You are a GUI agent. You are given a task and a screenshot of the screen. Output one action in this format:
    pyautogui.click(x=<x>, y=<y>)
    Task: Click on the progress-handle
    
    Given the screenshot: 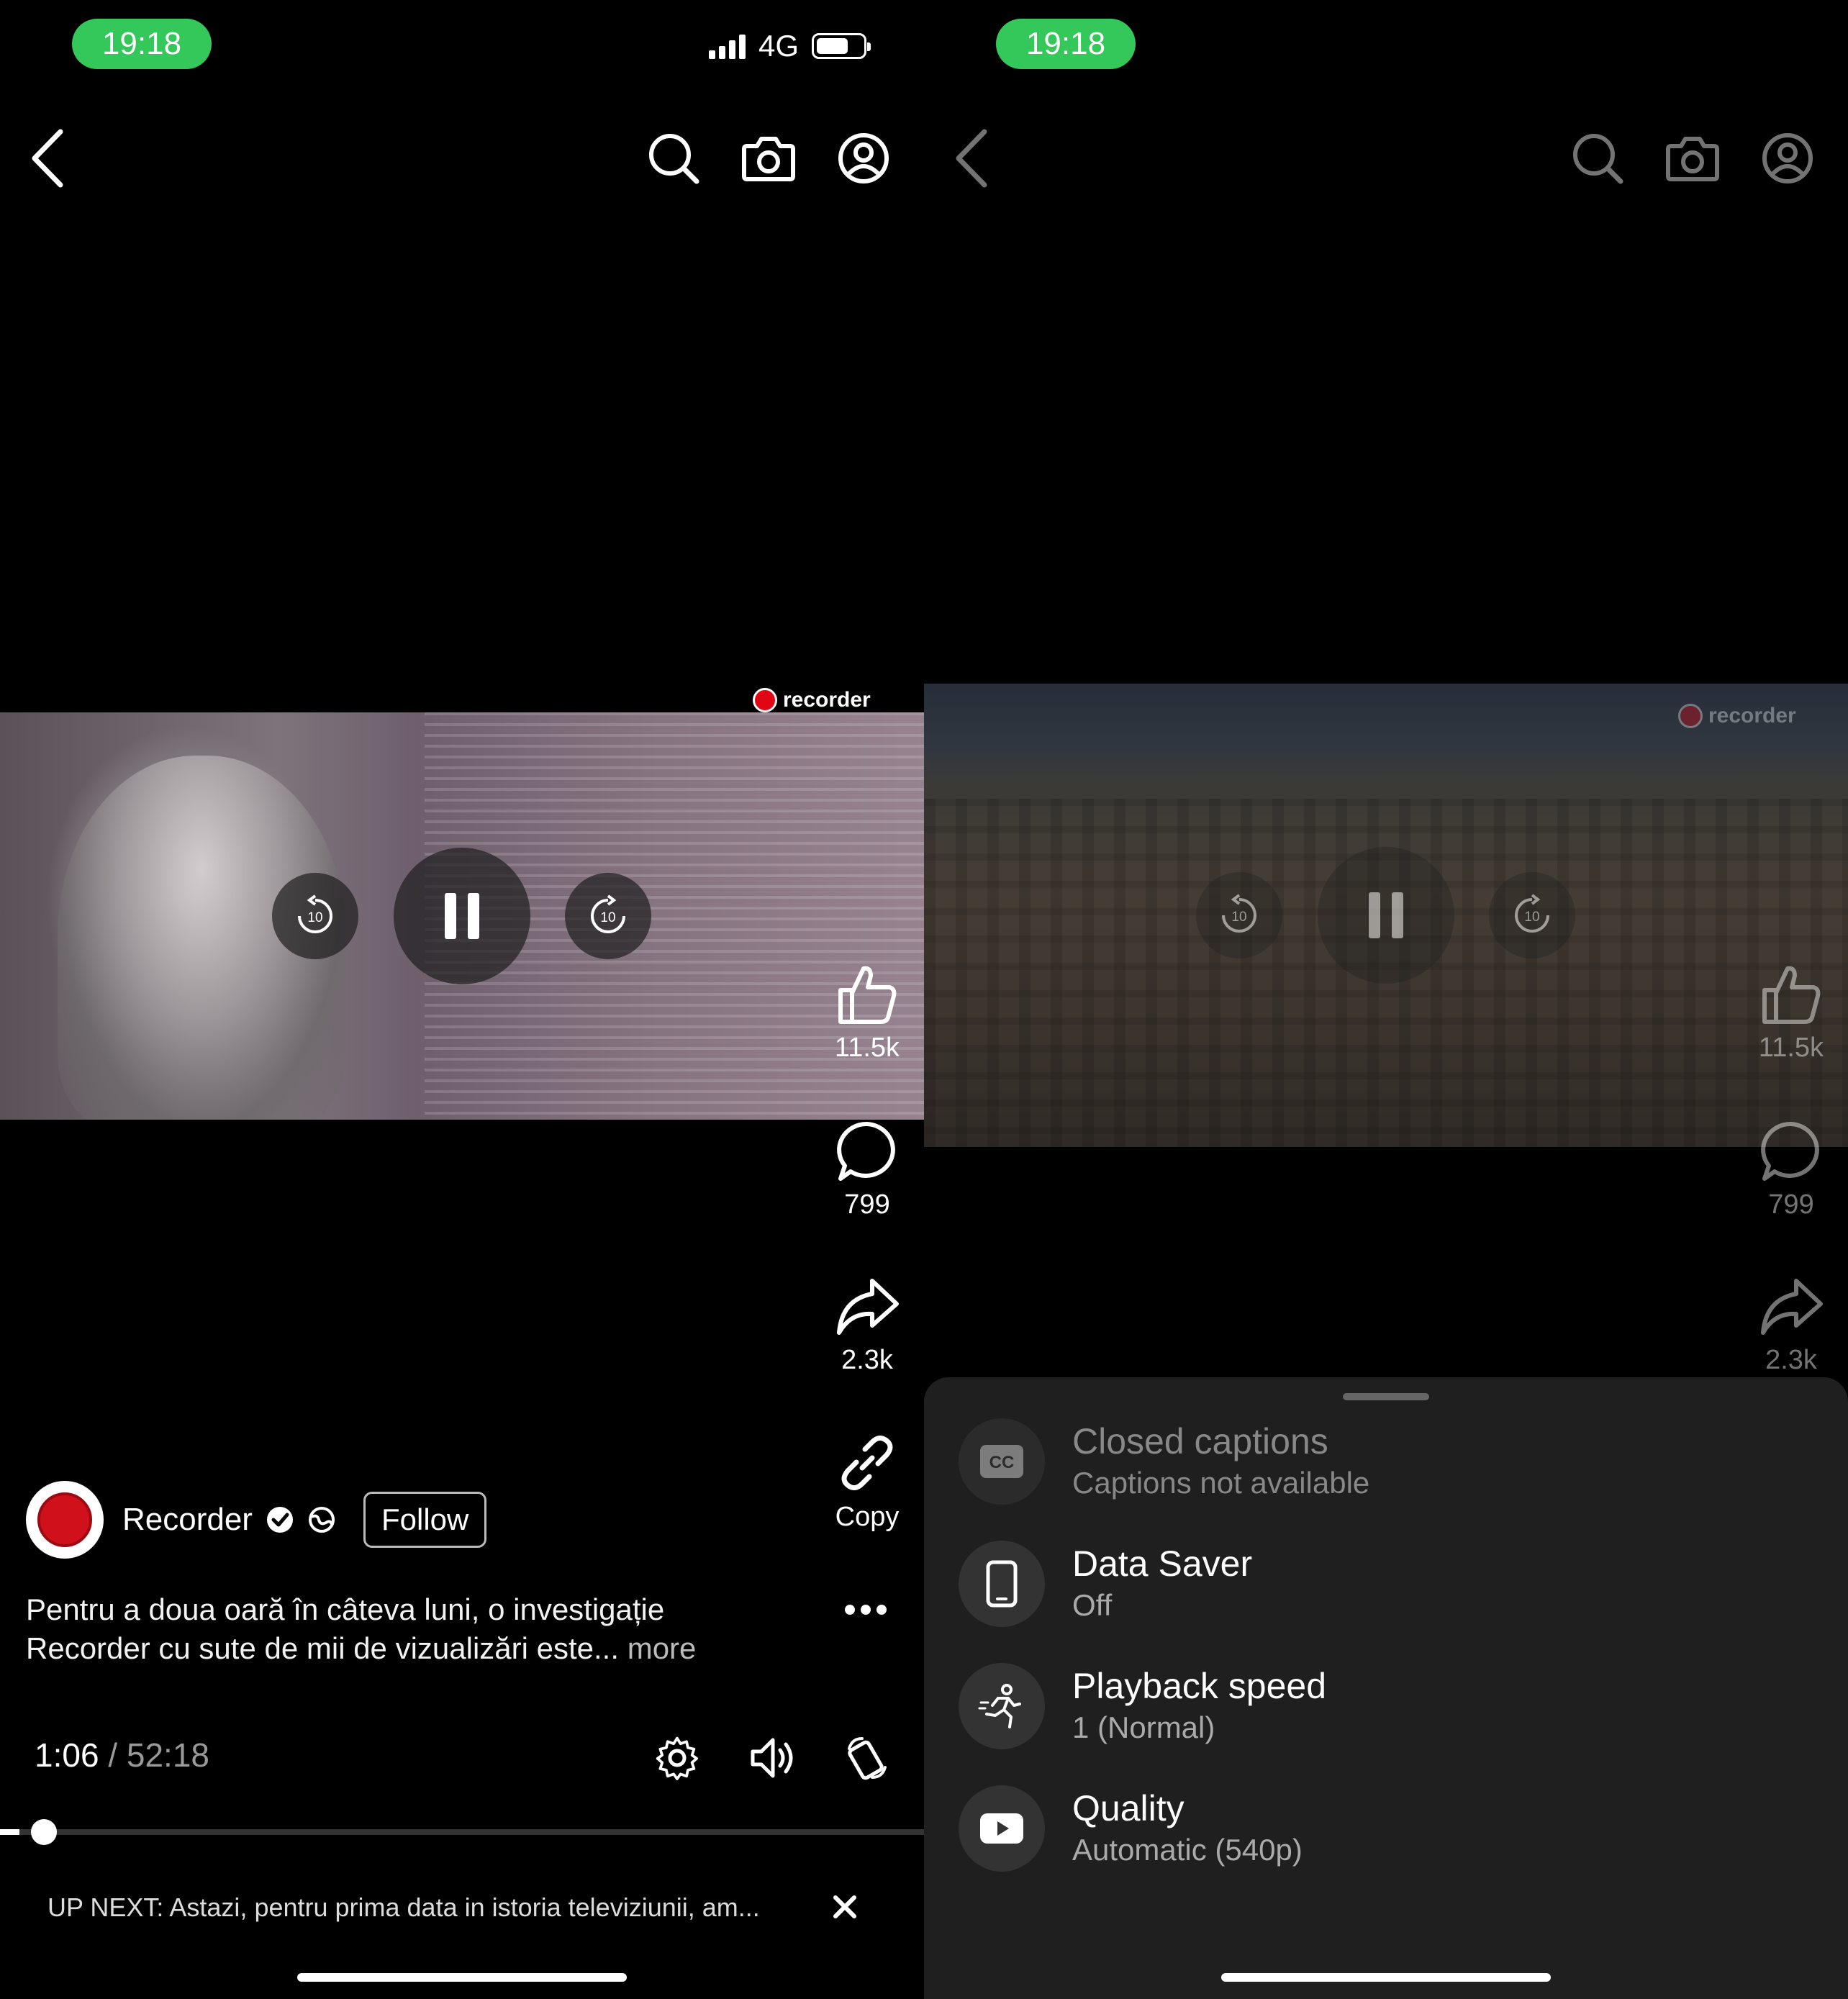 What is the action you would take?
    pyautogui.click(x=44, y=1832)
    